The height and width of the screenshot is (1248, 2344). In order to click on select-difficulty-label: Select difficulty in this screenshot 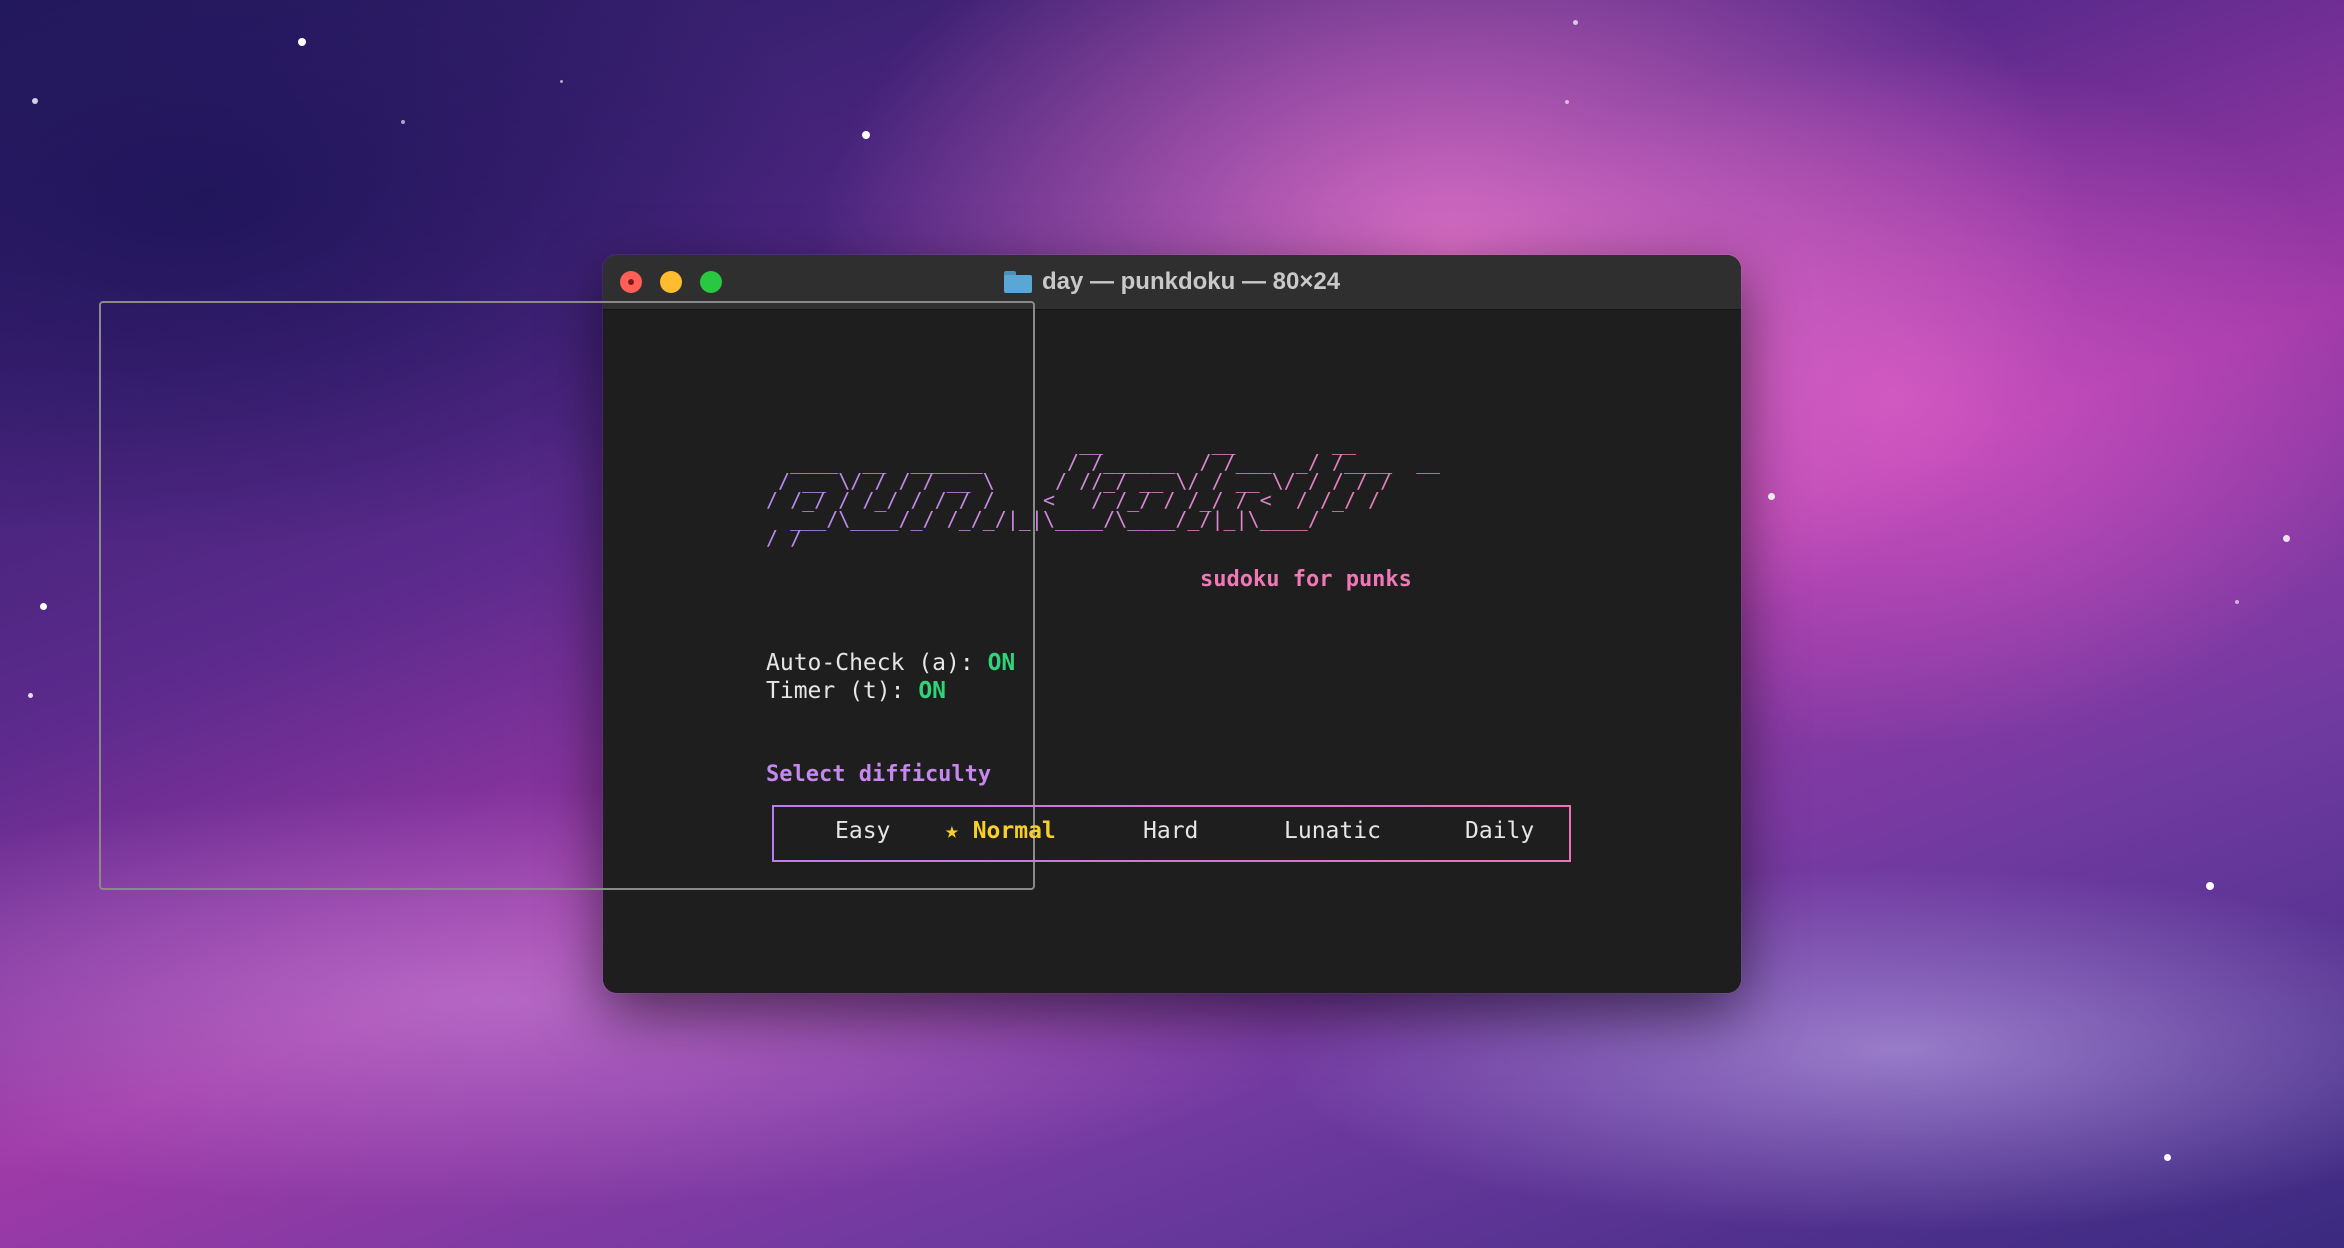, I will do `click(879, 774)`.